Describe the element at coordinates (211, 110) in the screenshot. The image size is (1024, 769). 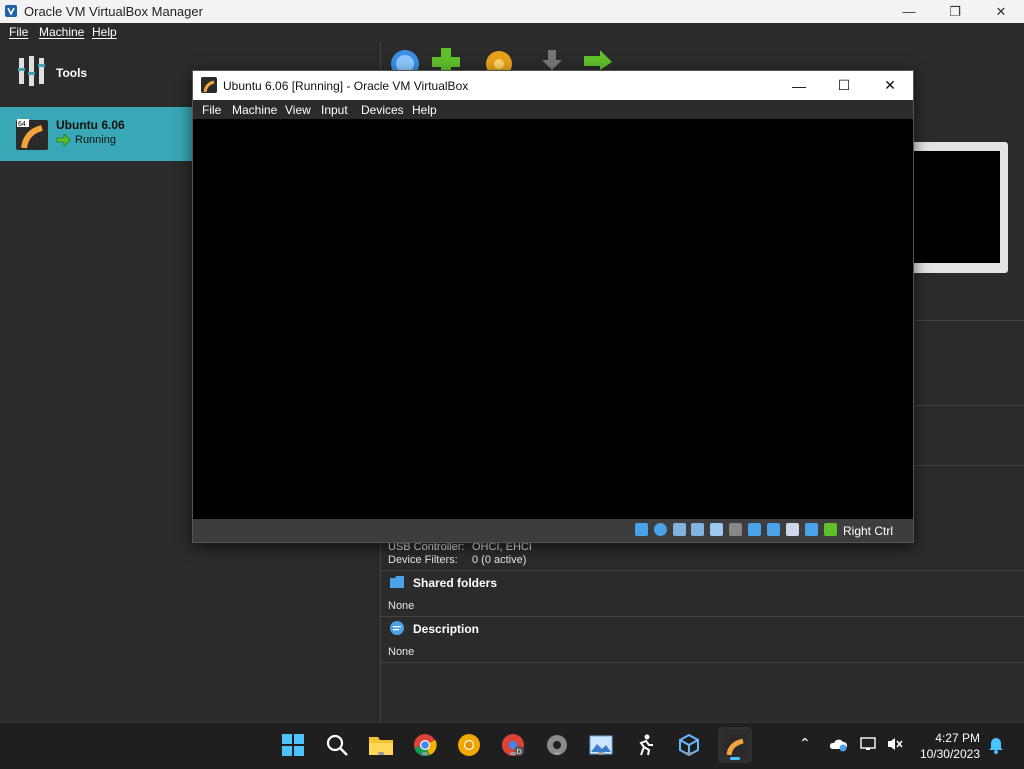
I see `vm-menu-file: File` at that location.